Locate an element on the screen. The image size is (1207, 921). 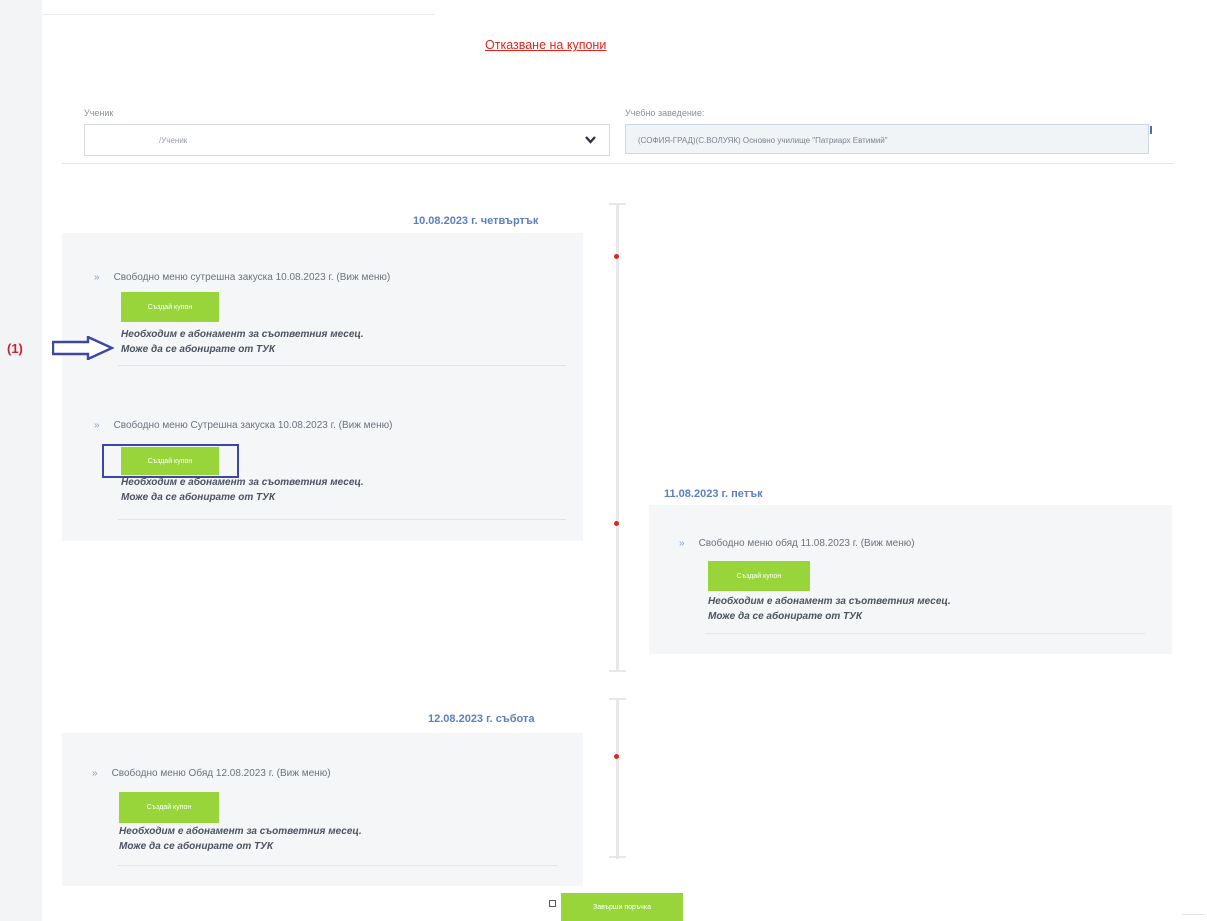
top-divider is located at coordinates (238, 14).